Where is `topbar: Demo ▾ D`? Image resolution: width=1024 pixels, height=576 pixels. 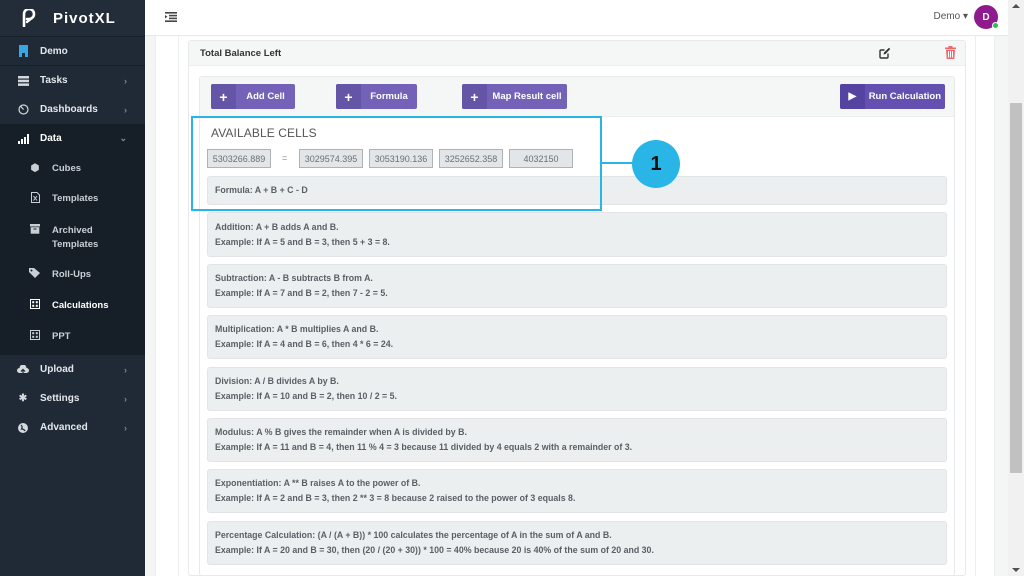 topbar: Demo ▾ D is located at coordinates (576, 18).